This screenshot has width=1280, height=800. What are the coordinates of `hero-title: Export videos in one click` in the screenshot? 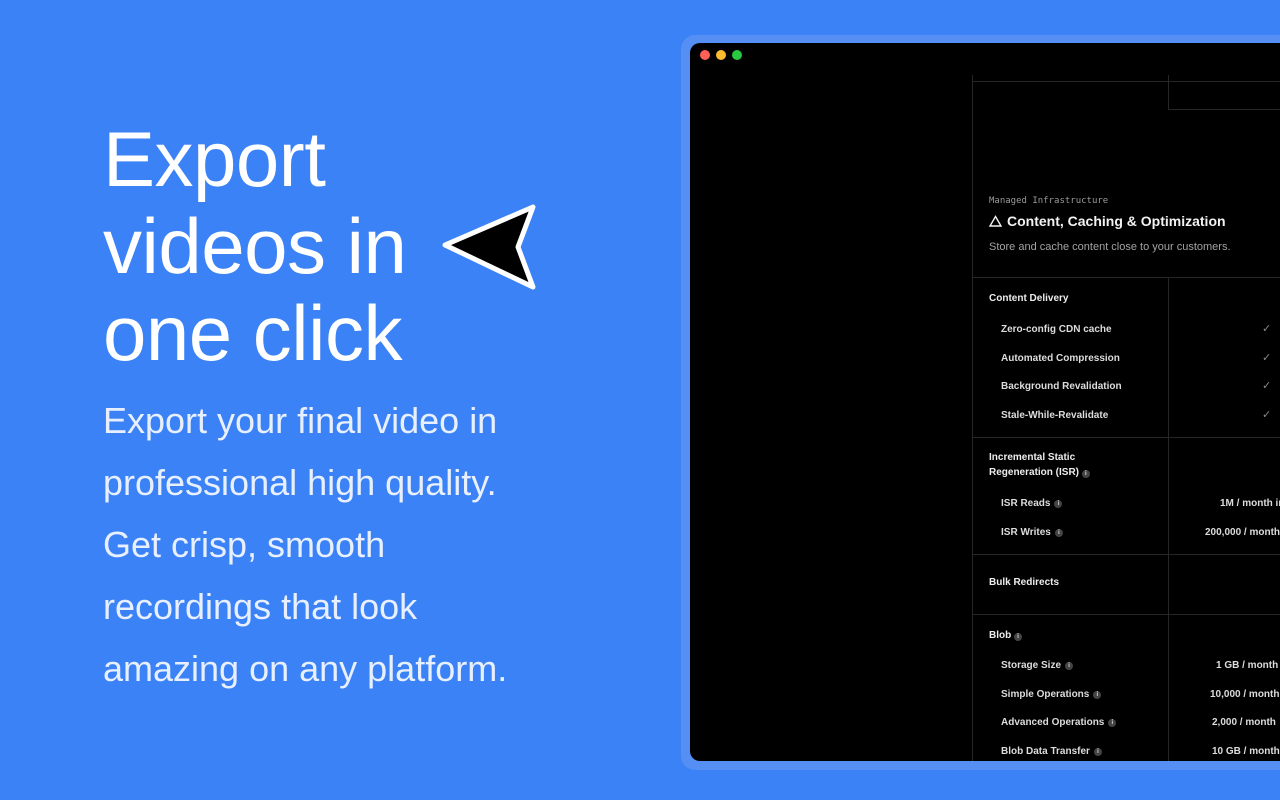 It's located at (255, 246).